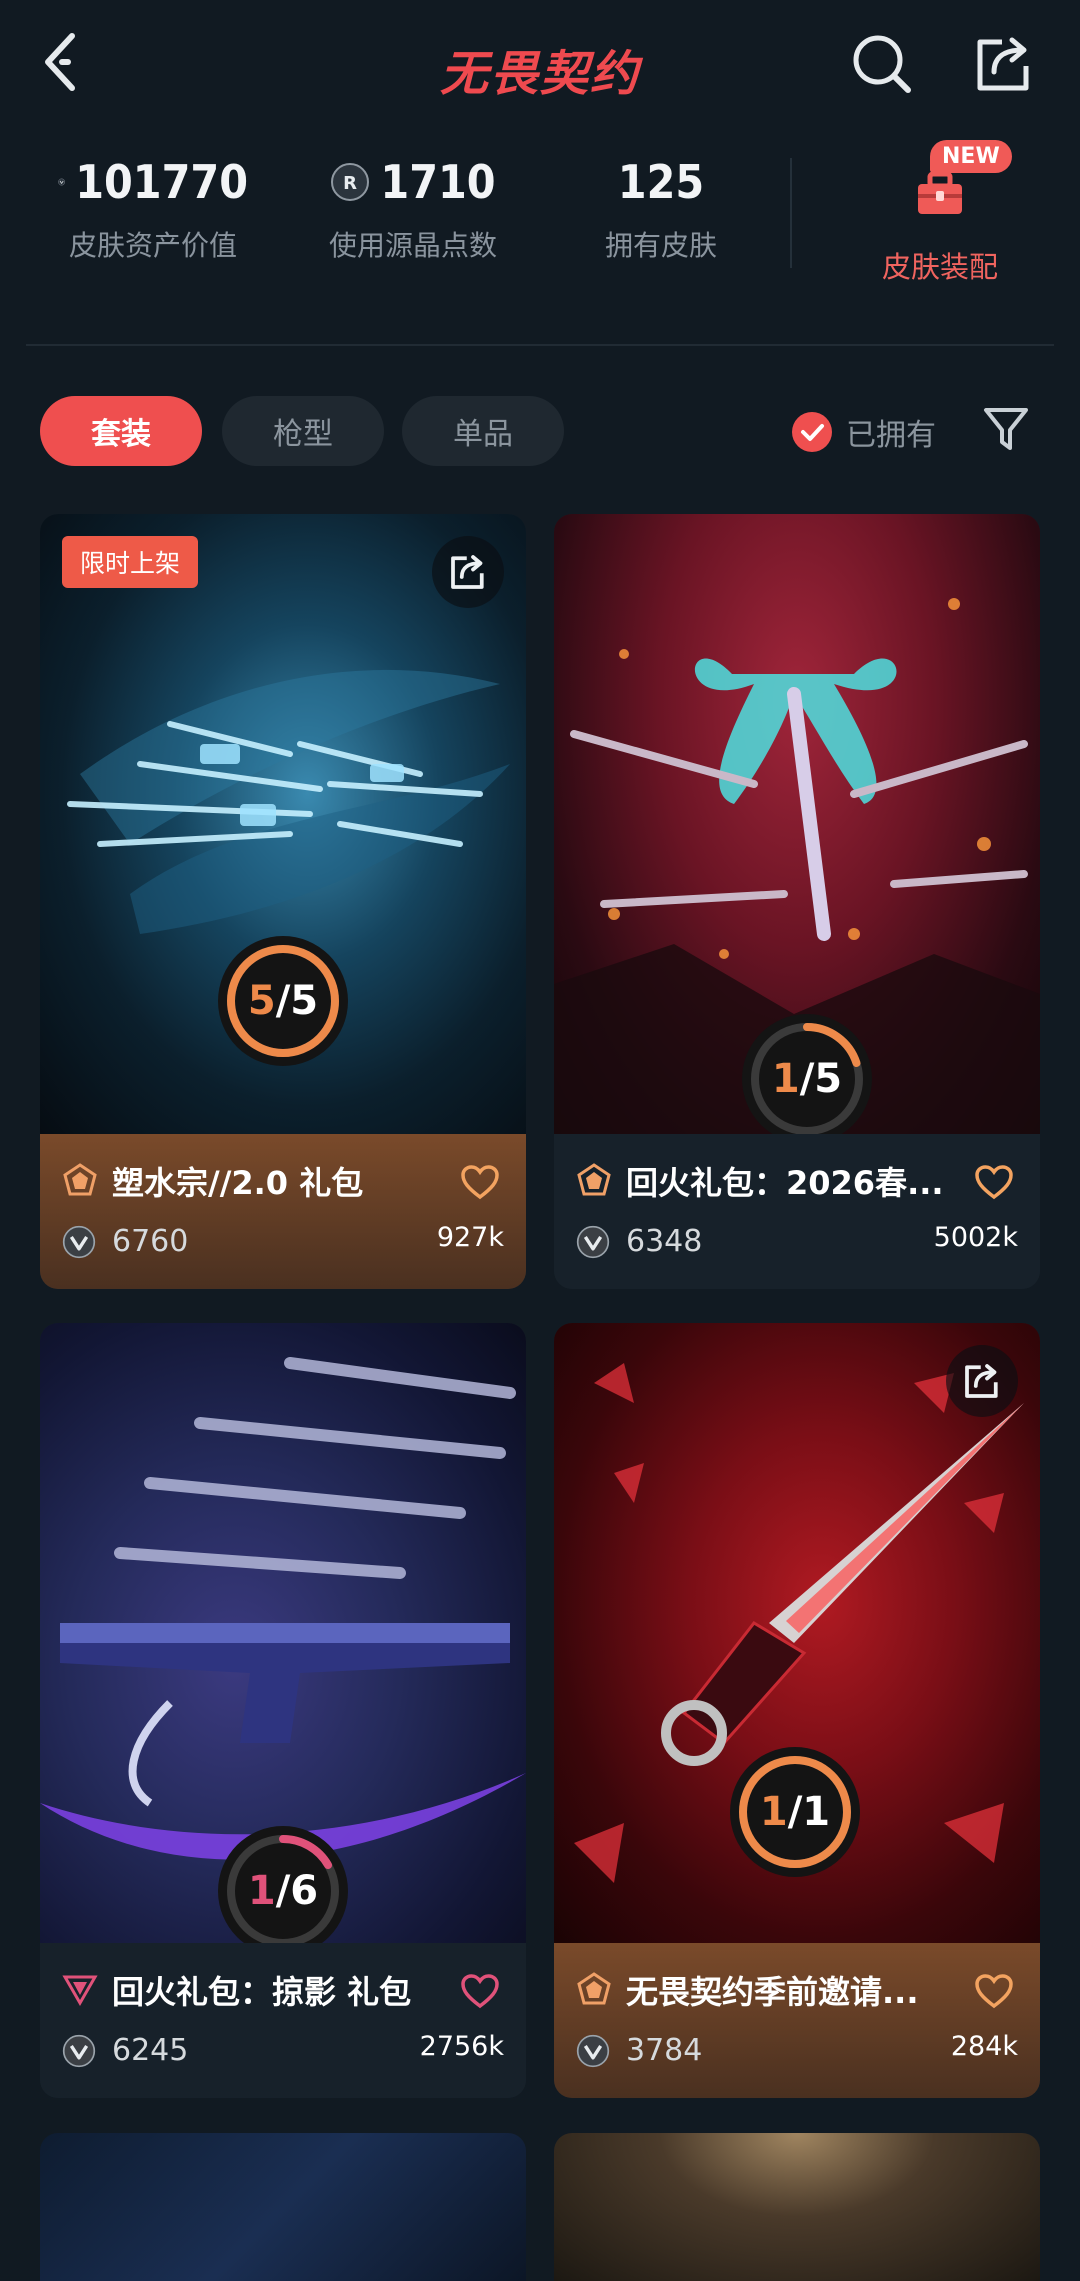 The image size is (1080, 2281). What do you see at coordinates (262, 1992) in the screenshot?
I see `bundle-name: 回火礼包：掠影 礼包` at bounding box center [262, 1992].